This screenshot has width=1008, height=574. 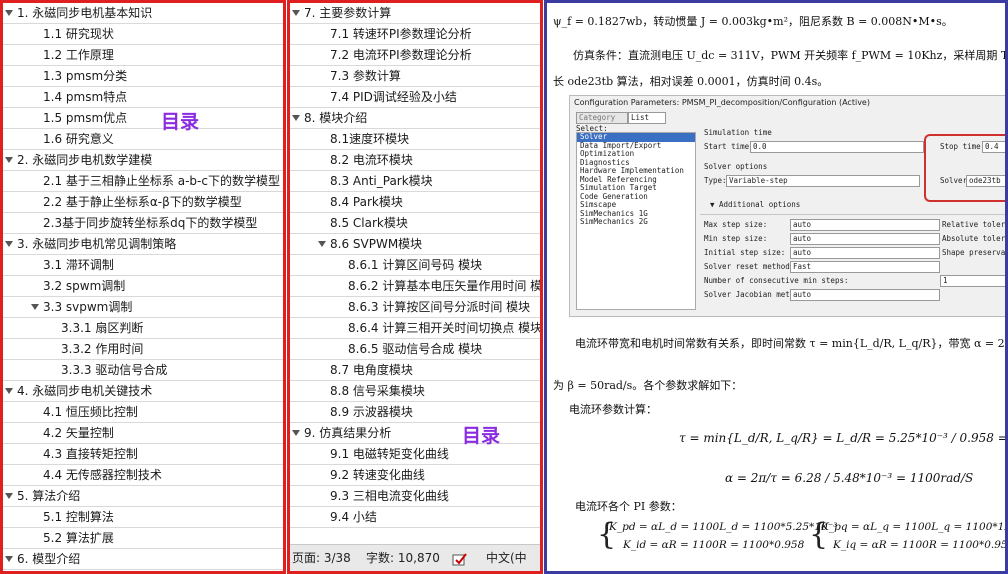 I want to click on outline-item: 8.3 Anti_Park模块, so click(x=415, y=181).